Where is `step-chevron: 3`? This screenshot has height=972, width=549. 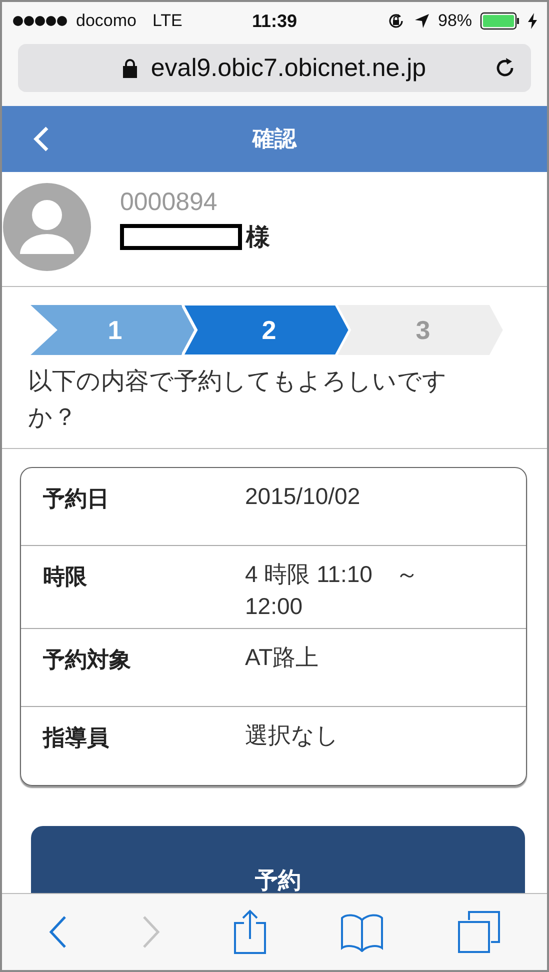 step-chevron: 3 is located at coordinates (420, 330).